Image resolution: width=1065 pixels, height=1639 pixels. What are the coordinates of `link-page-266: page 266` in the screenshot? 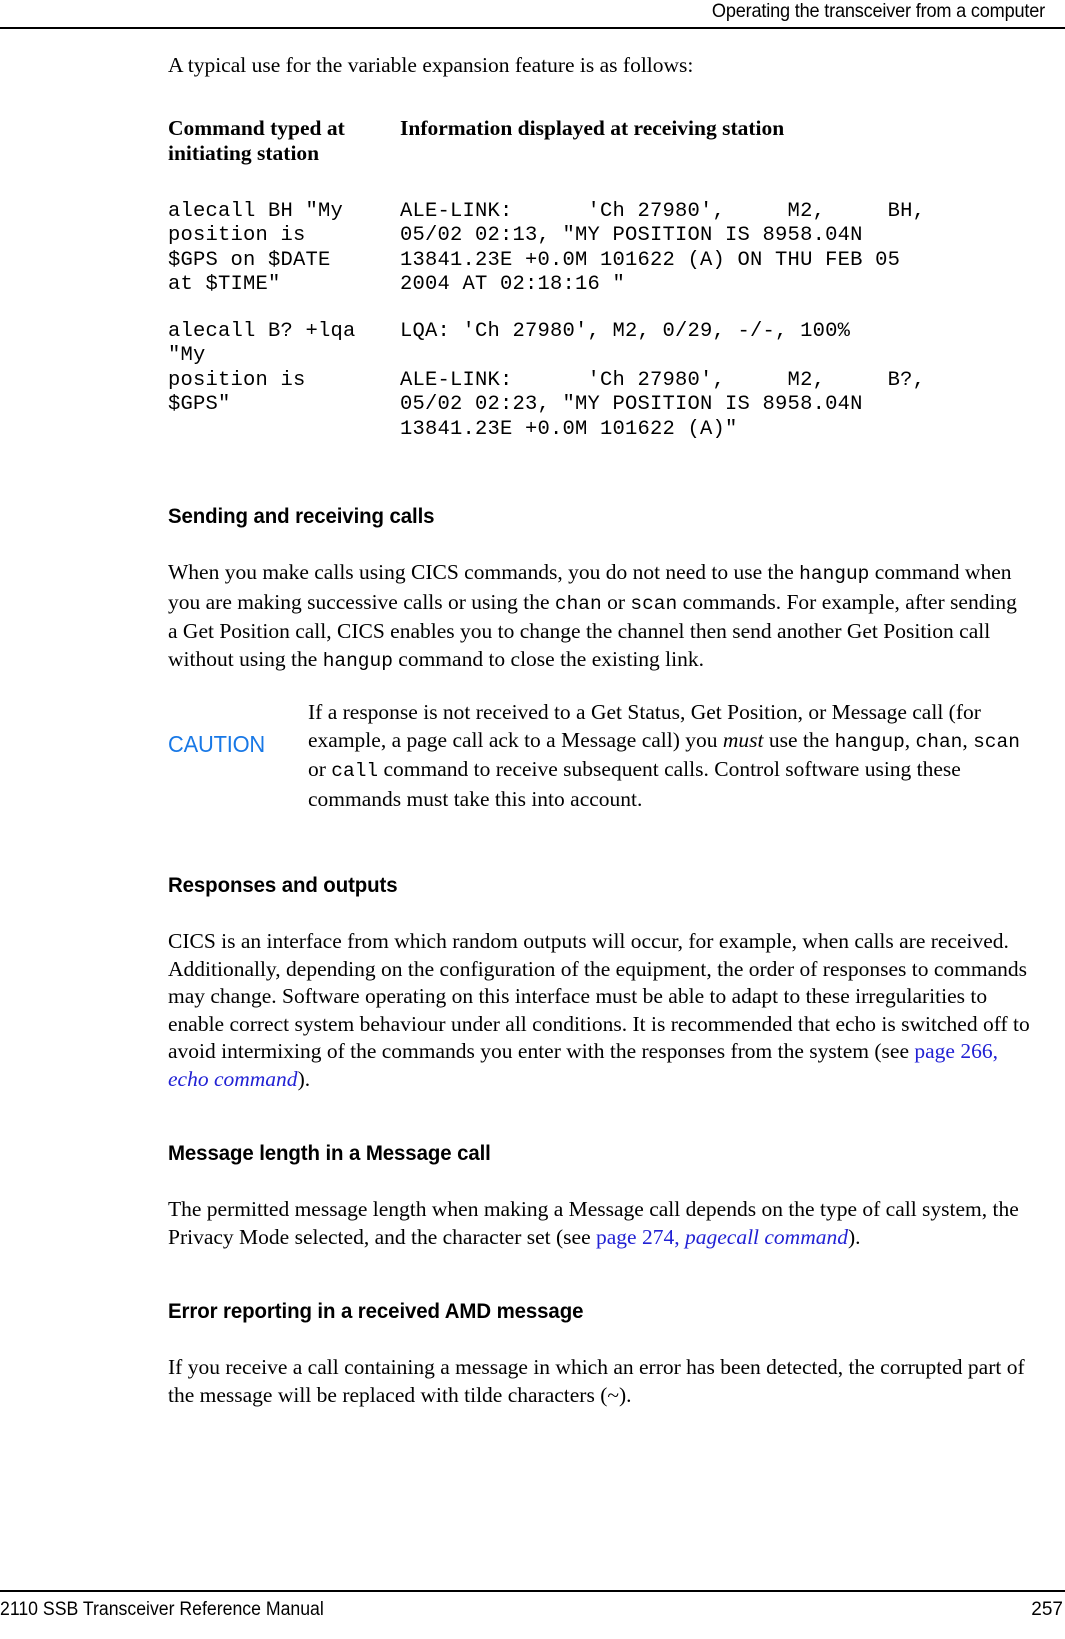 It's located at (953, 1051).